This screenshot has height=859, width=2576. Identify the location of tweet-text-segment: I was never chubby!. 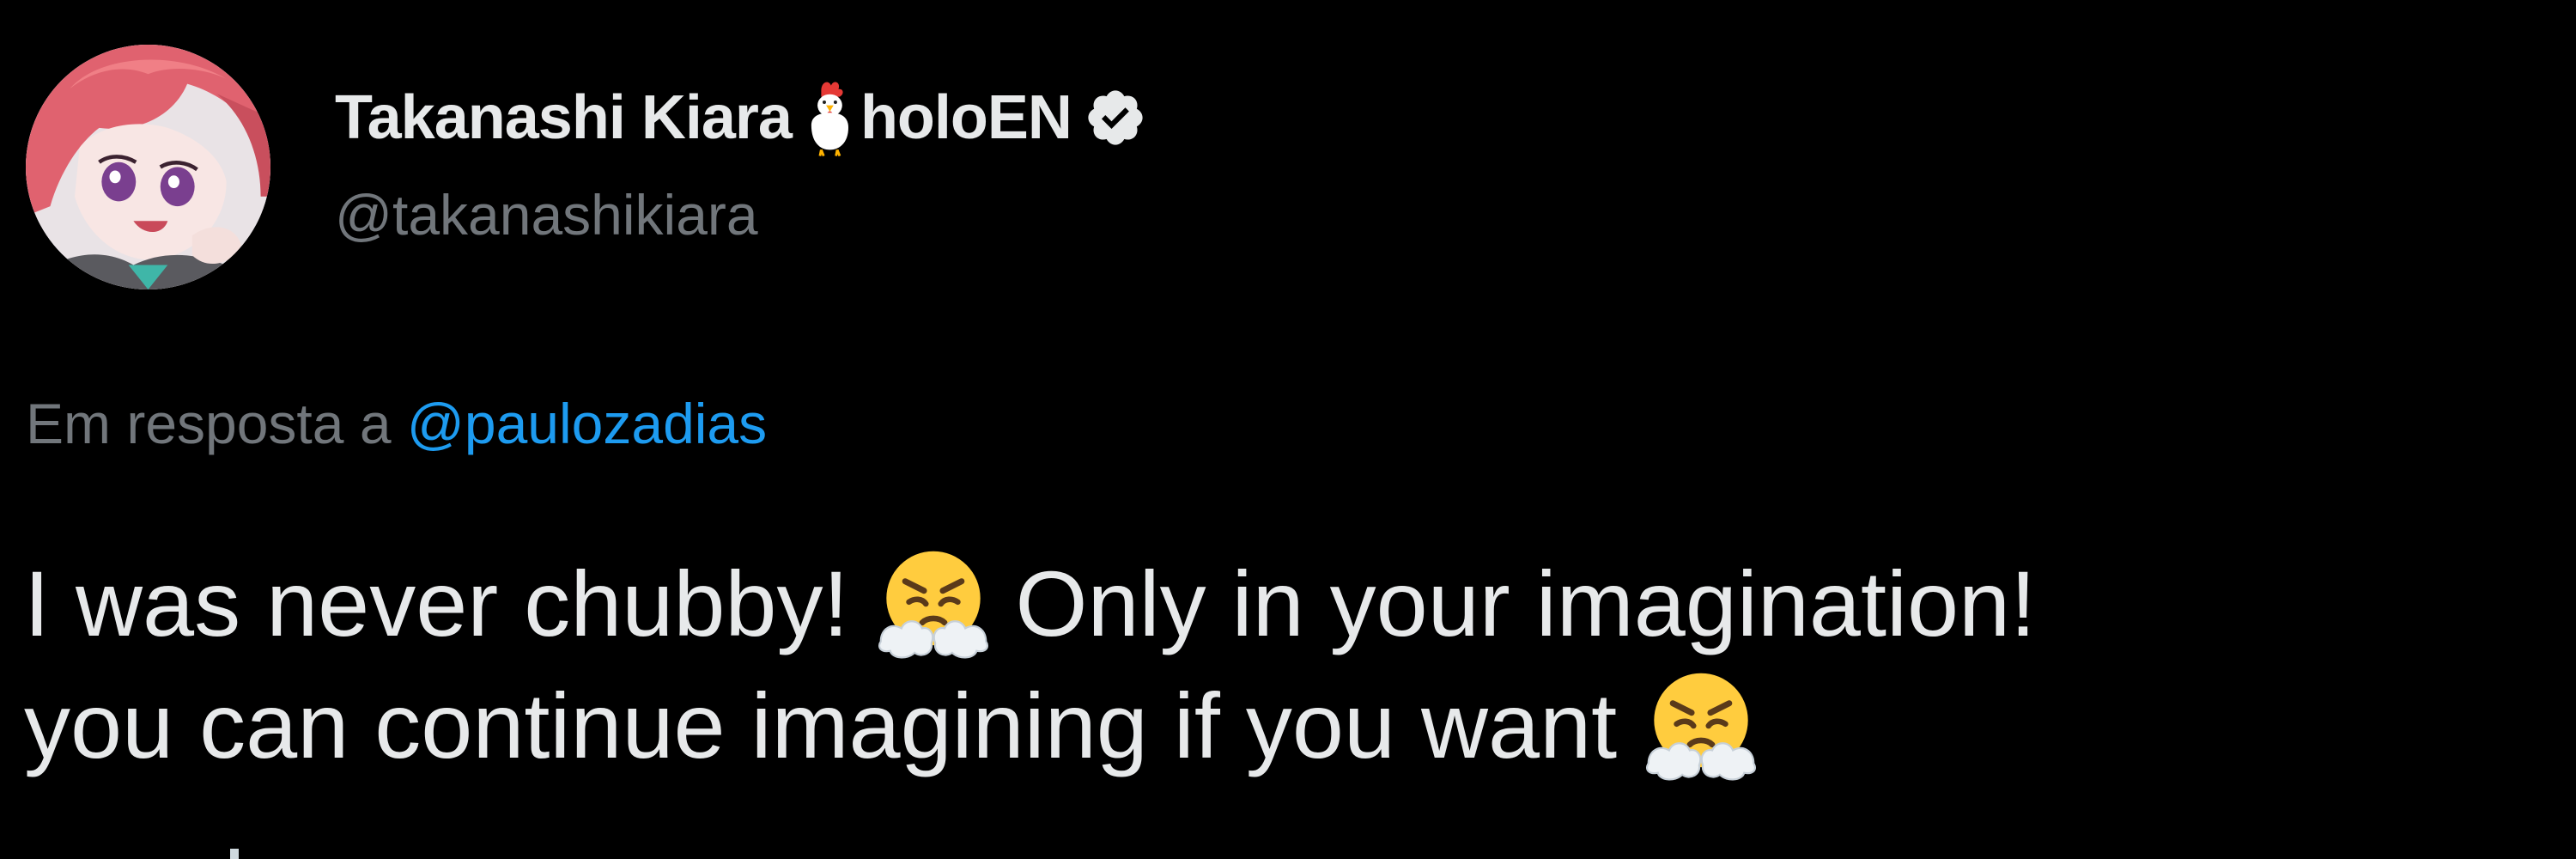
(436, 603).